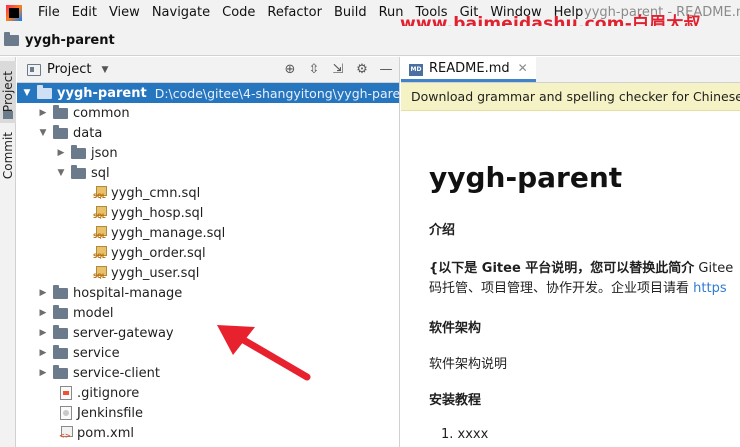 This screenshot has height=447, width=740. I want to click on tree-item-hospital-manage: ▶ hospital-manage, so click(208, 293).